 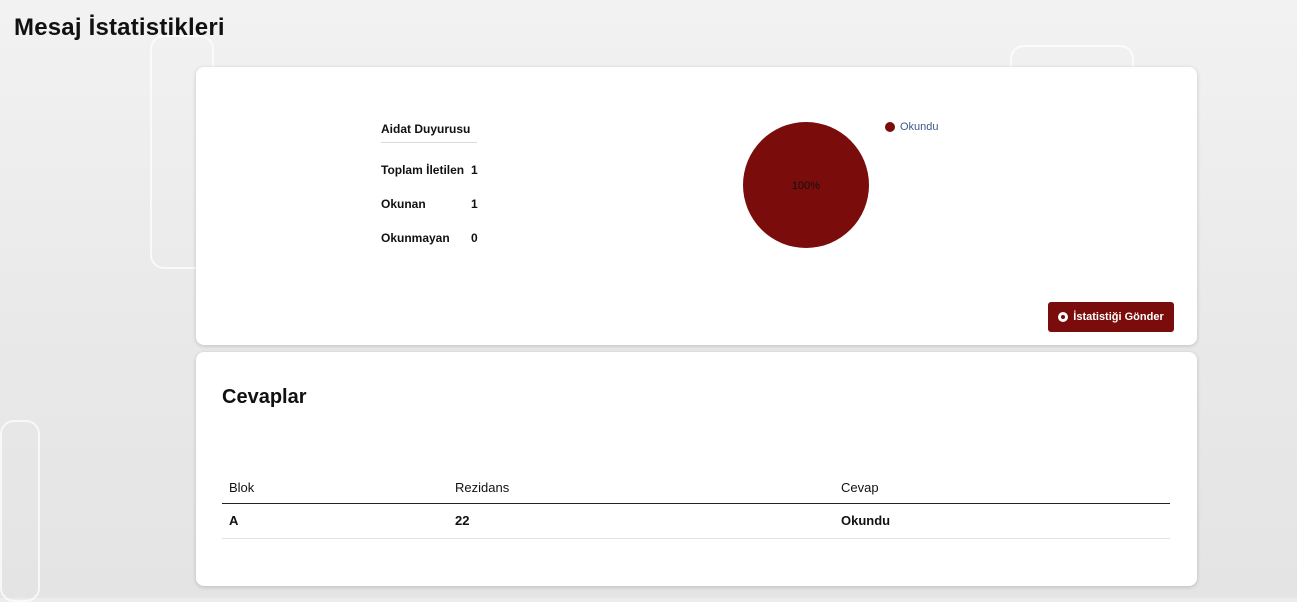 I want to click on table-row: A 22 Okundu, so click(x=696, y=521).